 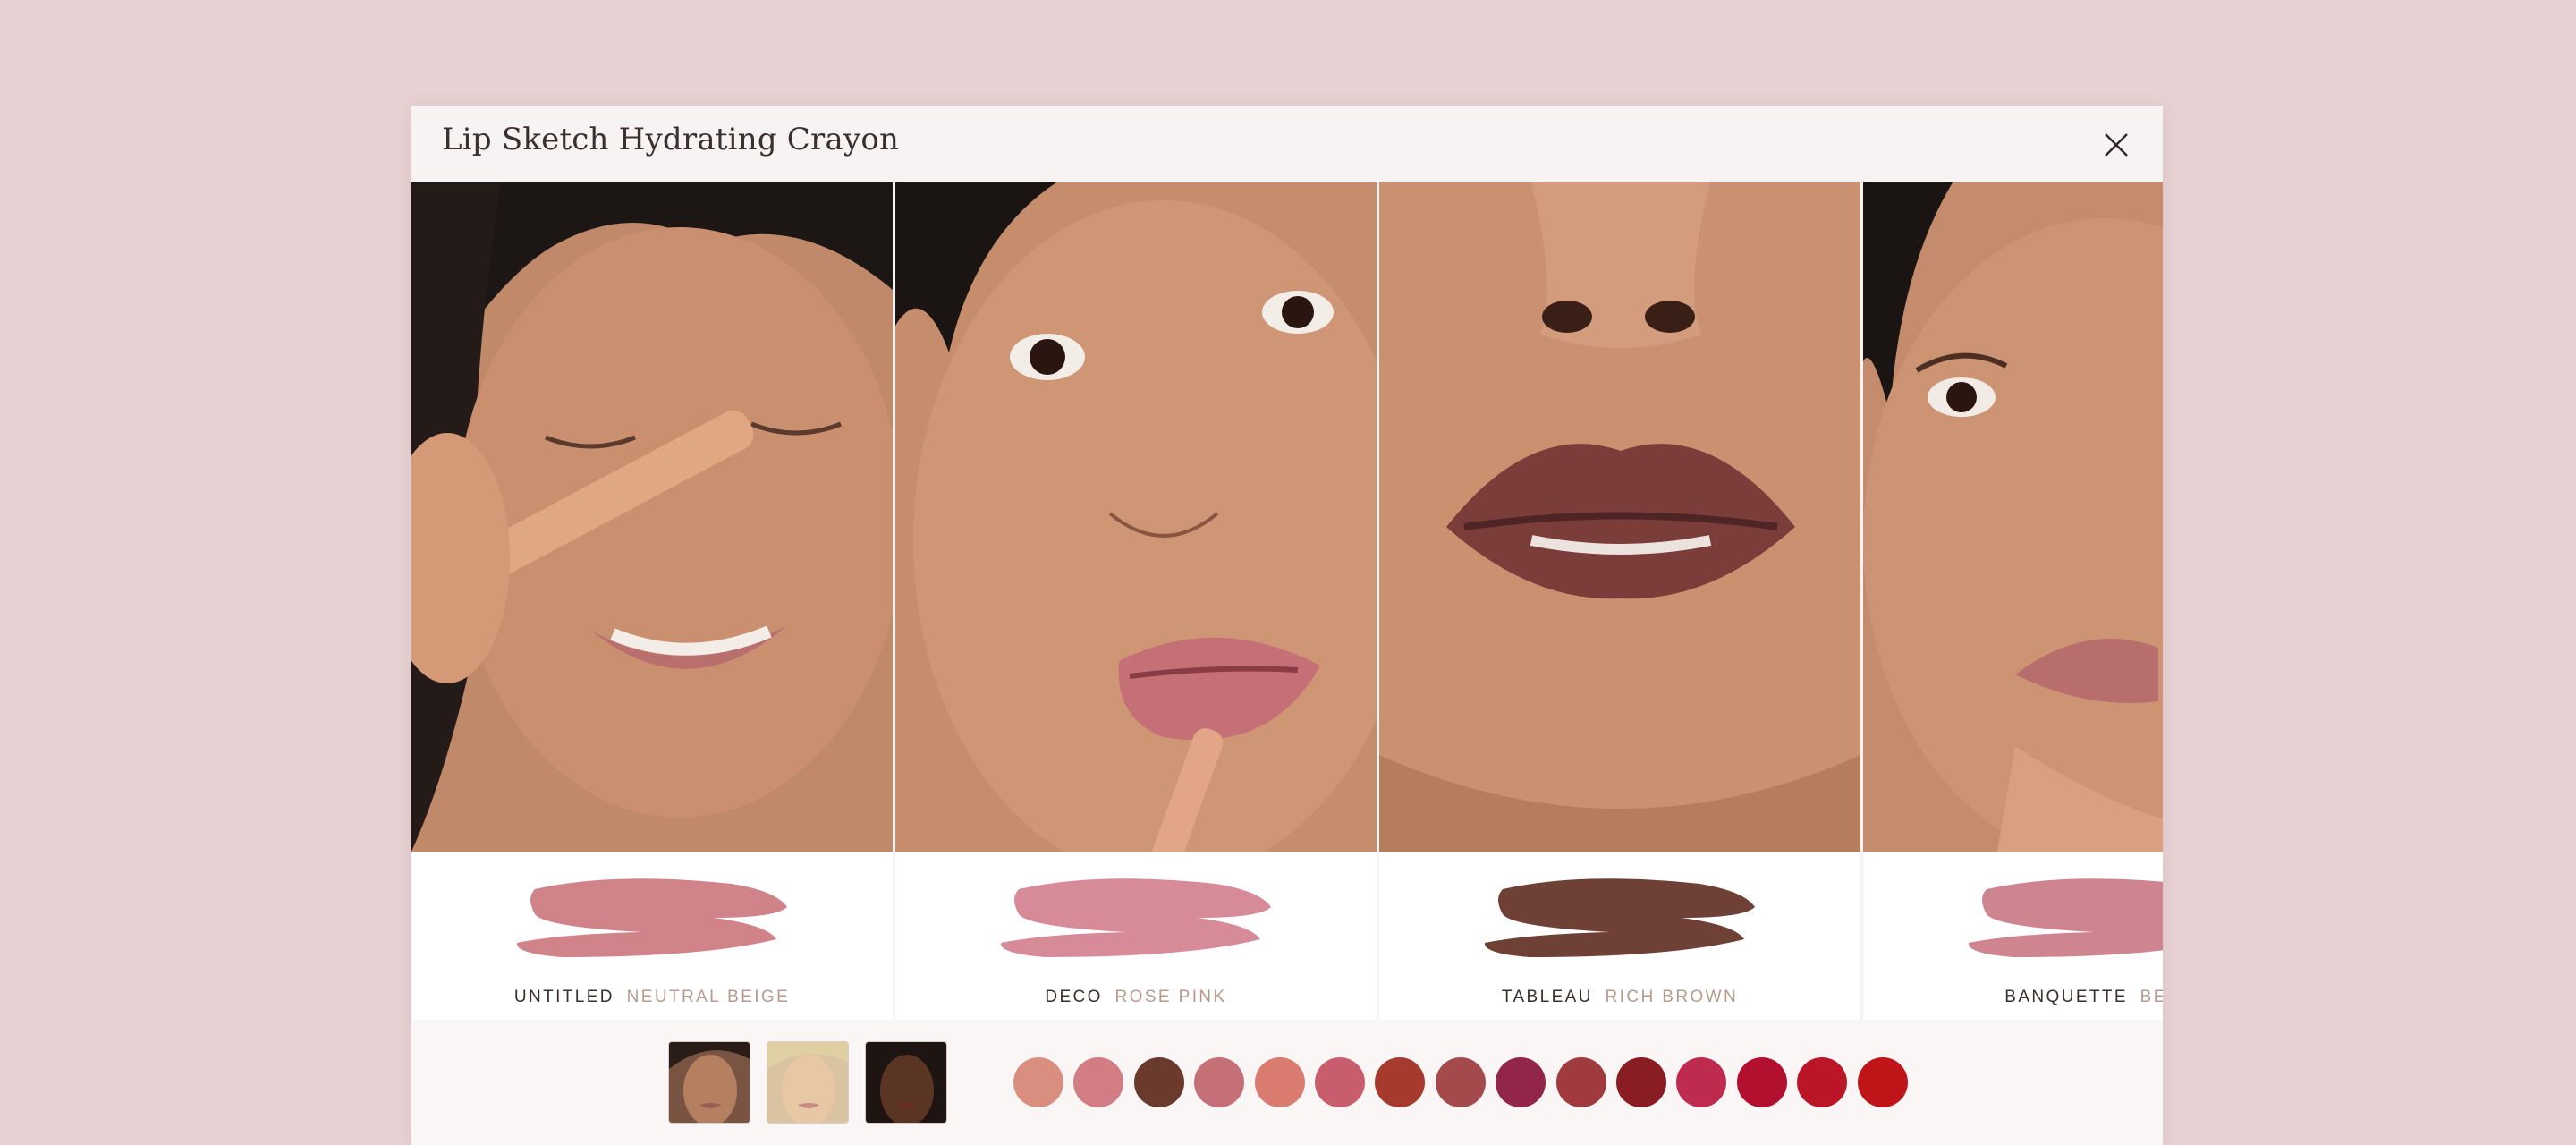 I want to click on shade-label: TABLEAU RICH BROWN, so click(x=1619, y=997).